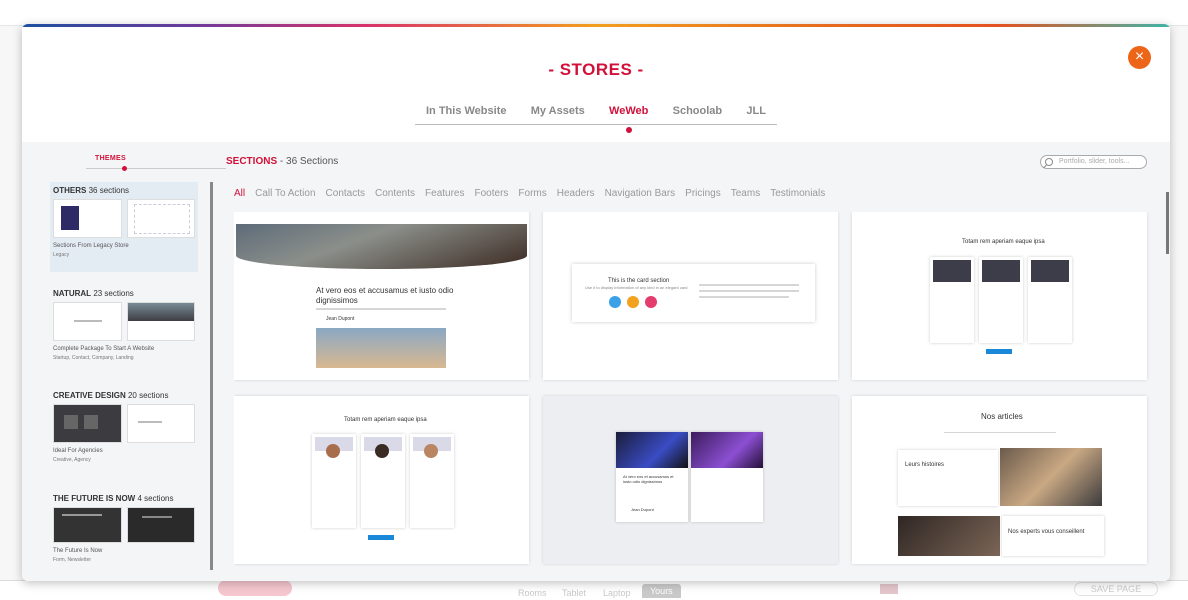  Describe the element at coordinates (640, 193) in the screenshot. I see `filter-navigation-bars: Navigation Bars` at that location.